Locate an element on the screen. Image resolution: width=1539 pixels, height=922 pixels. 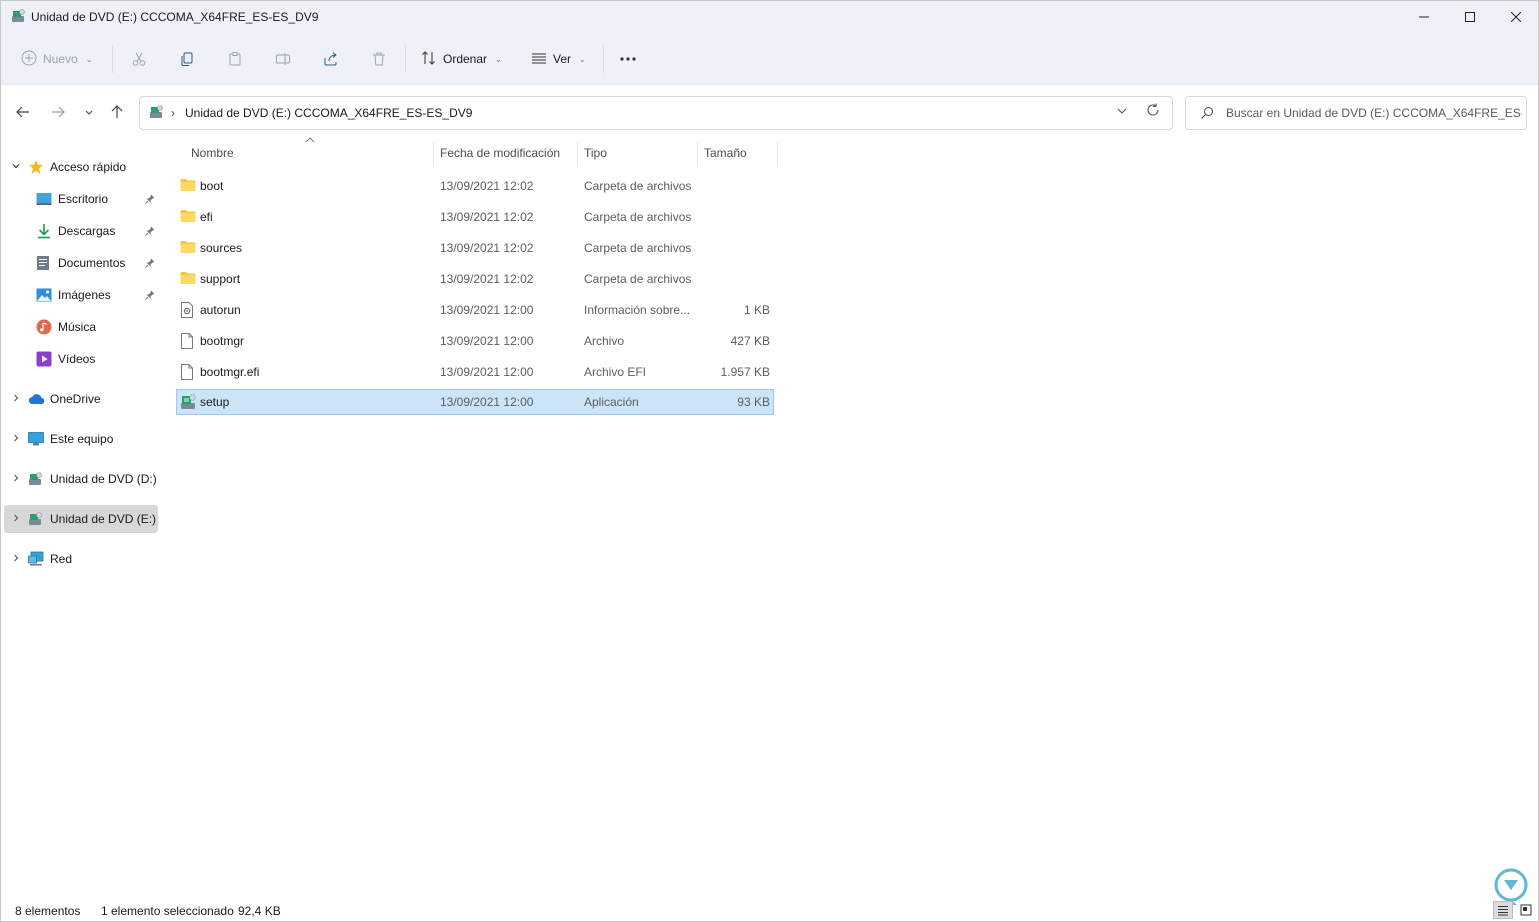
file-row: efi 13/09/2021 12:02 Carpeta de archivos is located at coordinates (475, 217).